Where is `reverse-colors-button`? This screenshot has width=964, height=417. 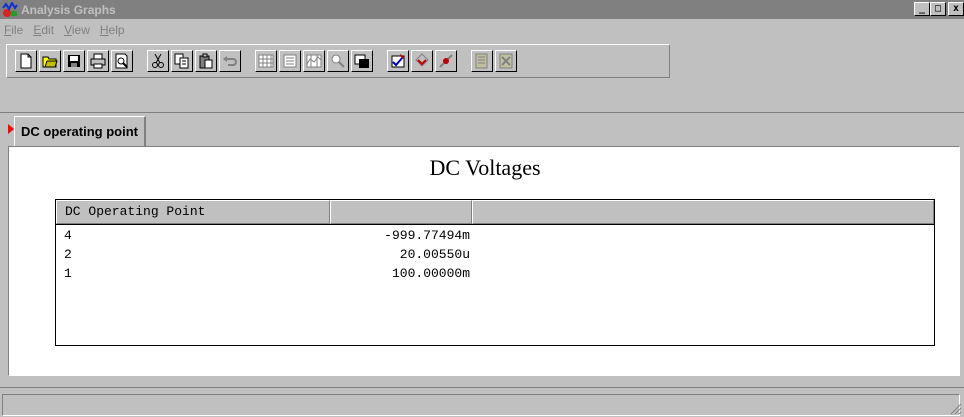 reverse-colors-button is located at coordinates (362, 61).